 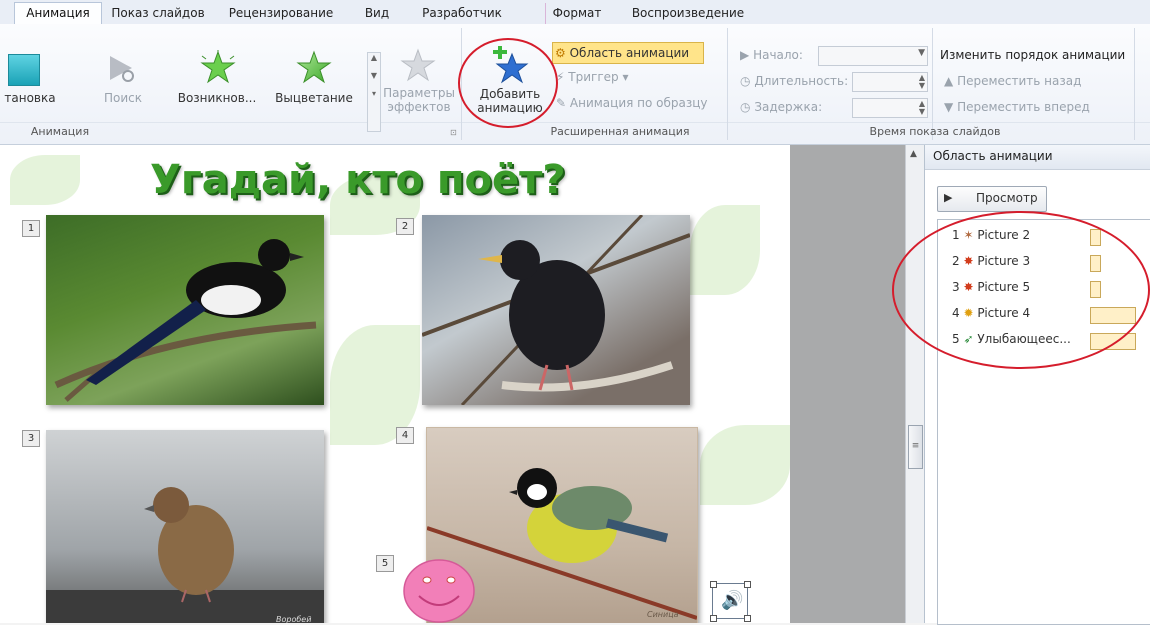 What do you see at coordinates (281, 13) in the screenshot?
I see `tab-review: Рецензирование` at bounding box center [281, 13].